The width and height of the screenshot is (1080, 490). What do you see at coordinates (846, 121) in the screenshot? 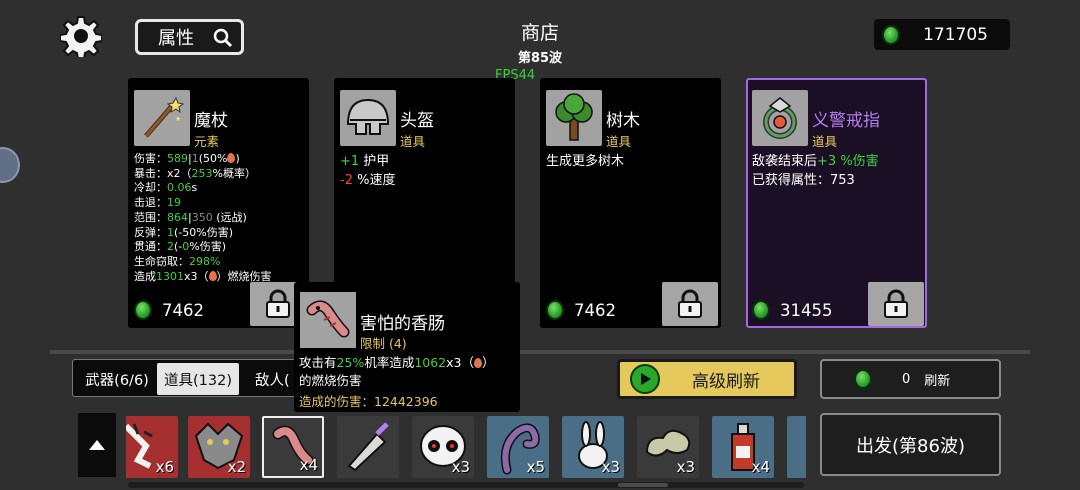
I see `card-name: 义警戒指` at bounding box center [846, 121].